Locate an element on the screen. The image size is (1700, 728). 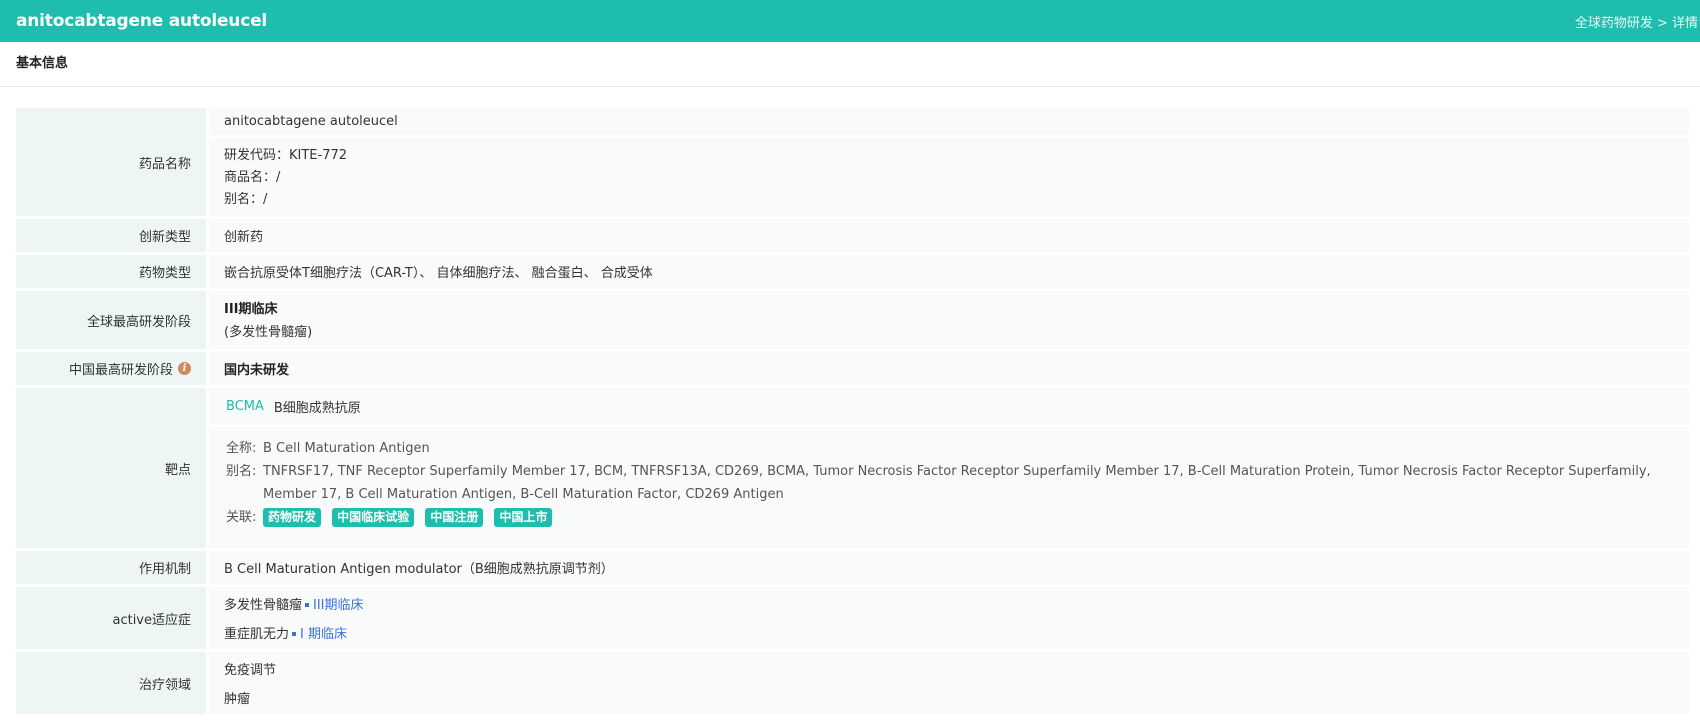
tag-china-market: 中国上市 is located at coordinates (523, 517).